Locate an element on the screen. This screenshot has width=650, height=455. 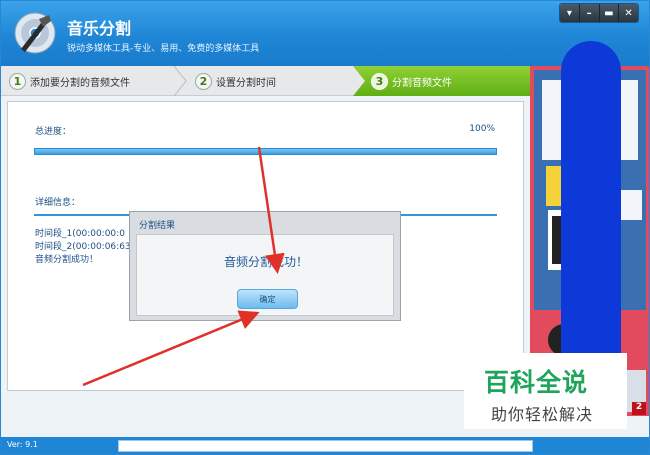
log-line: 音频分割成功！ is located at coordinates (67, 260).